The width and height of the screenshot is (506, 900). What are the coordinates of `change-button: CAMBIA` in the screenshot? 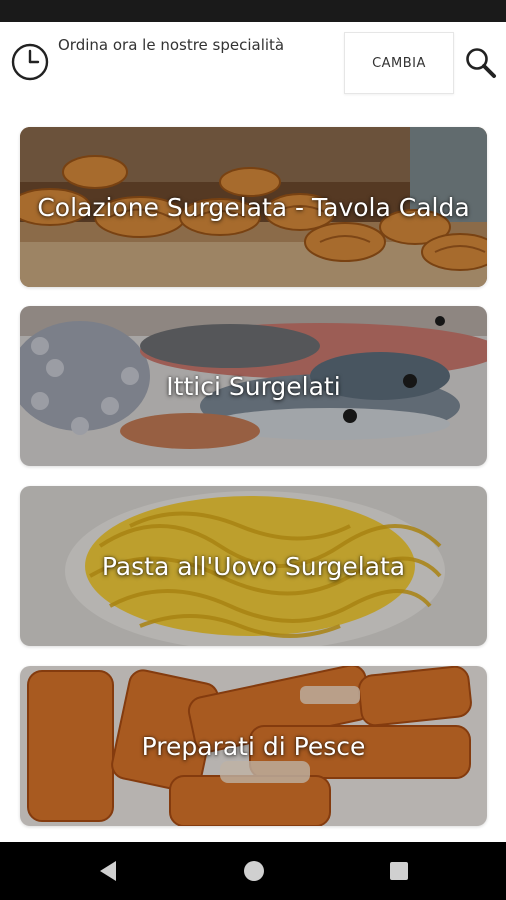 It's located at (399, 63).